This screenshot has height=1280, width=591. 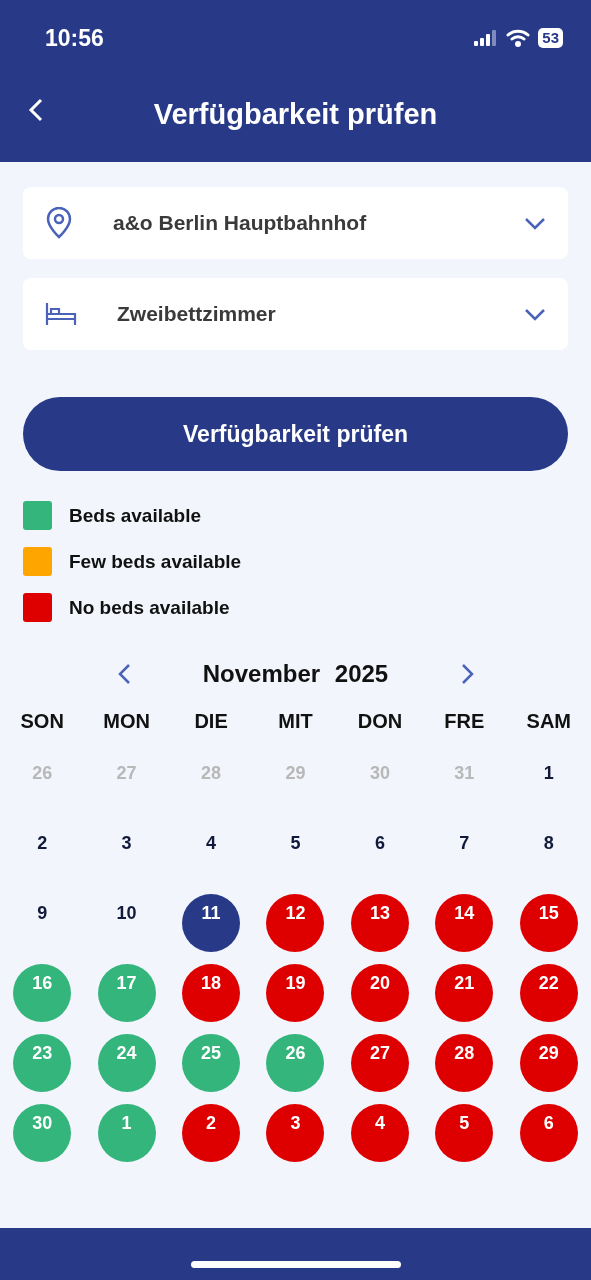 I want to click on dropdown-field: a&o Berlin Hauptbahnhof, so click(x=295, y=223).